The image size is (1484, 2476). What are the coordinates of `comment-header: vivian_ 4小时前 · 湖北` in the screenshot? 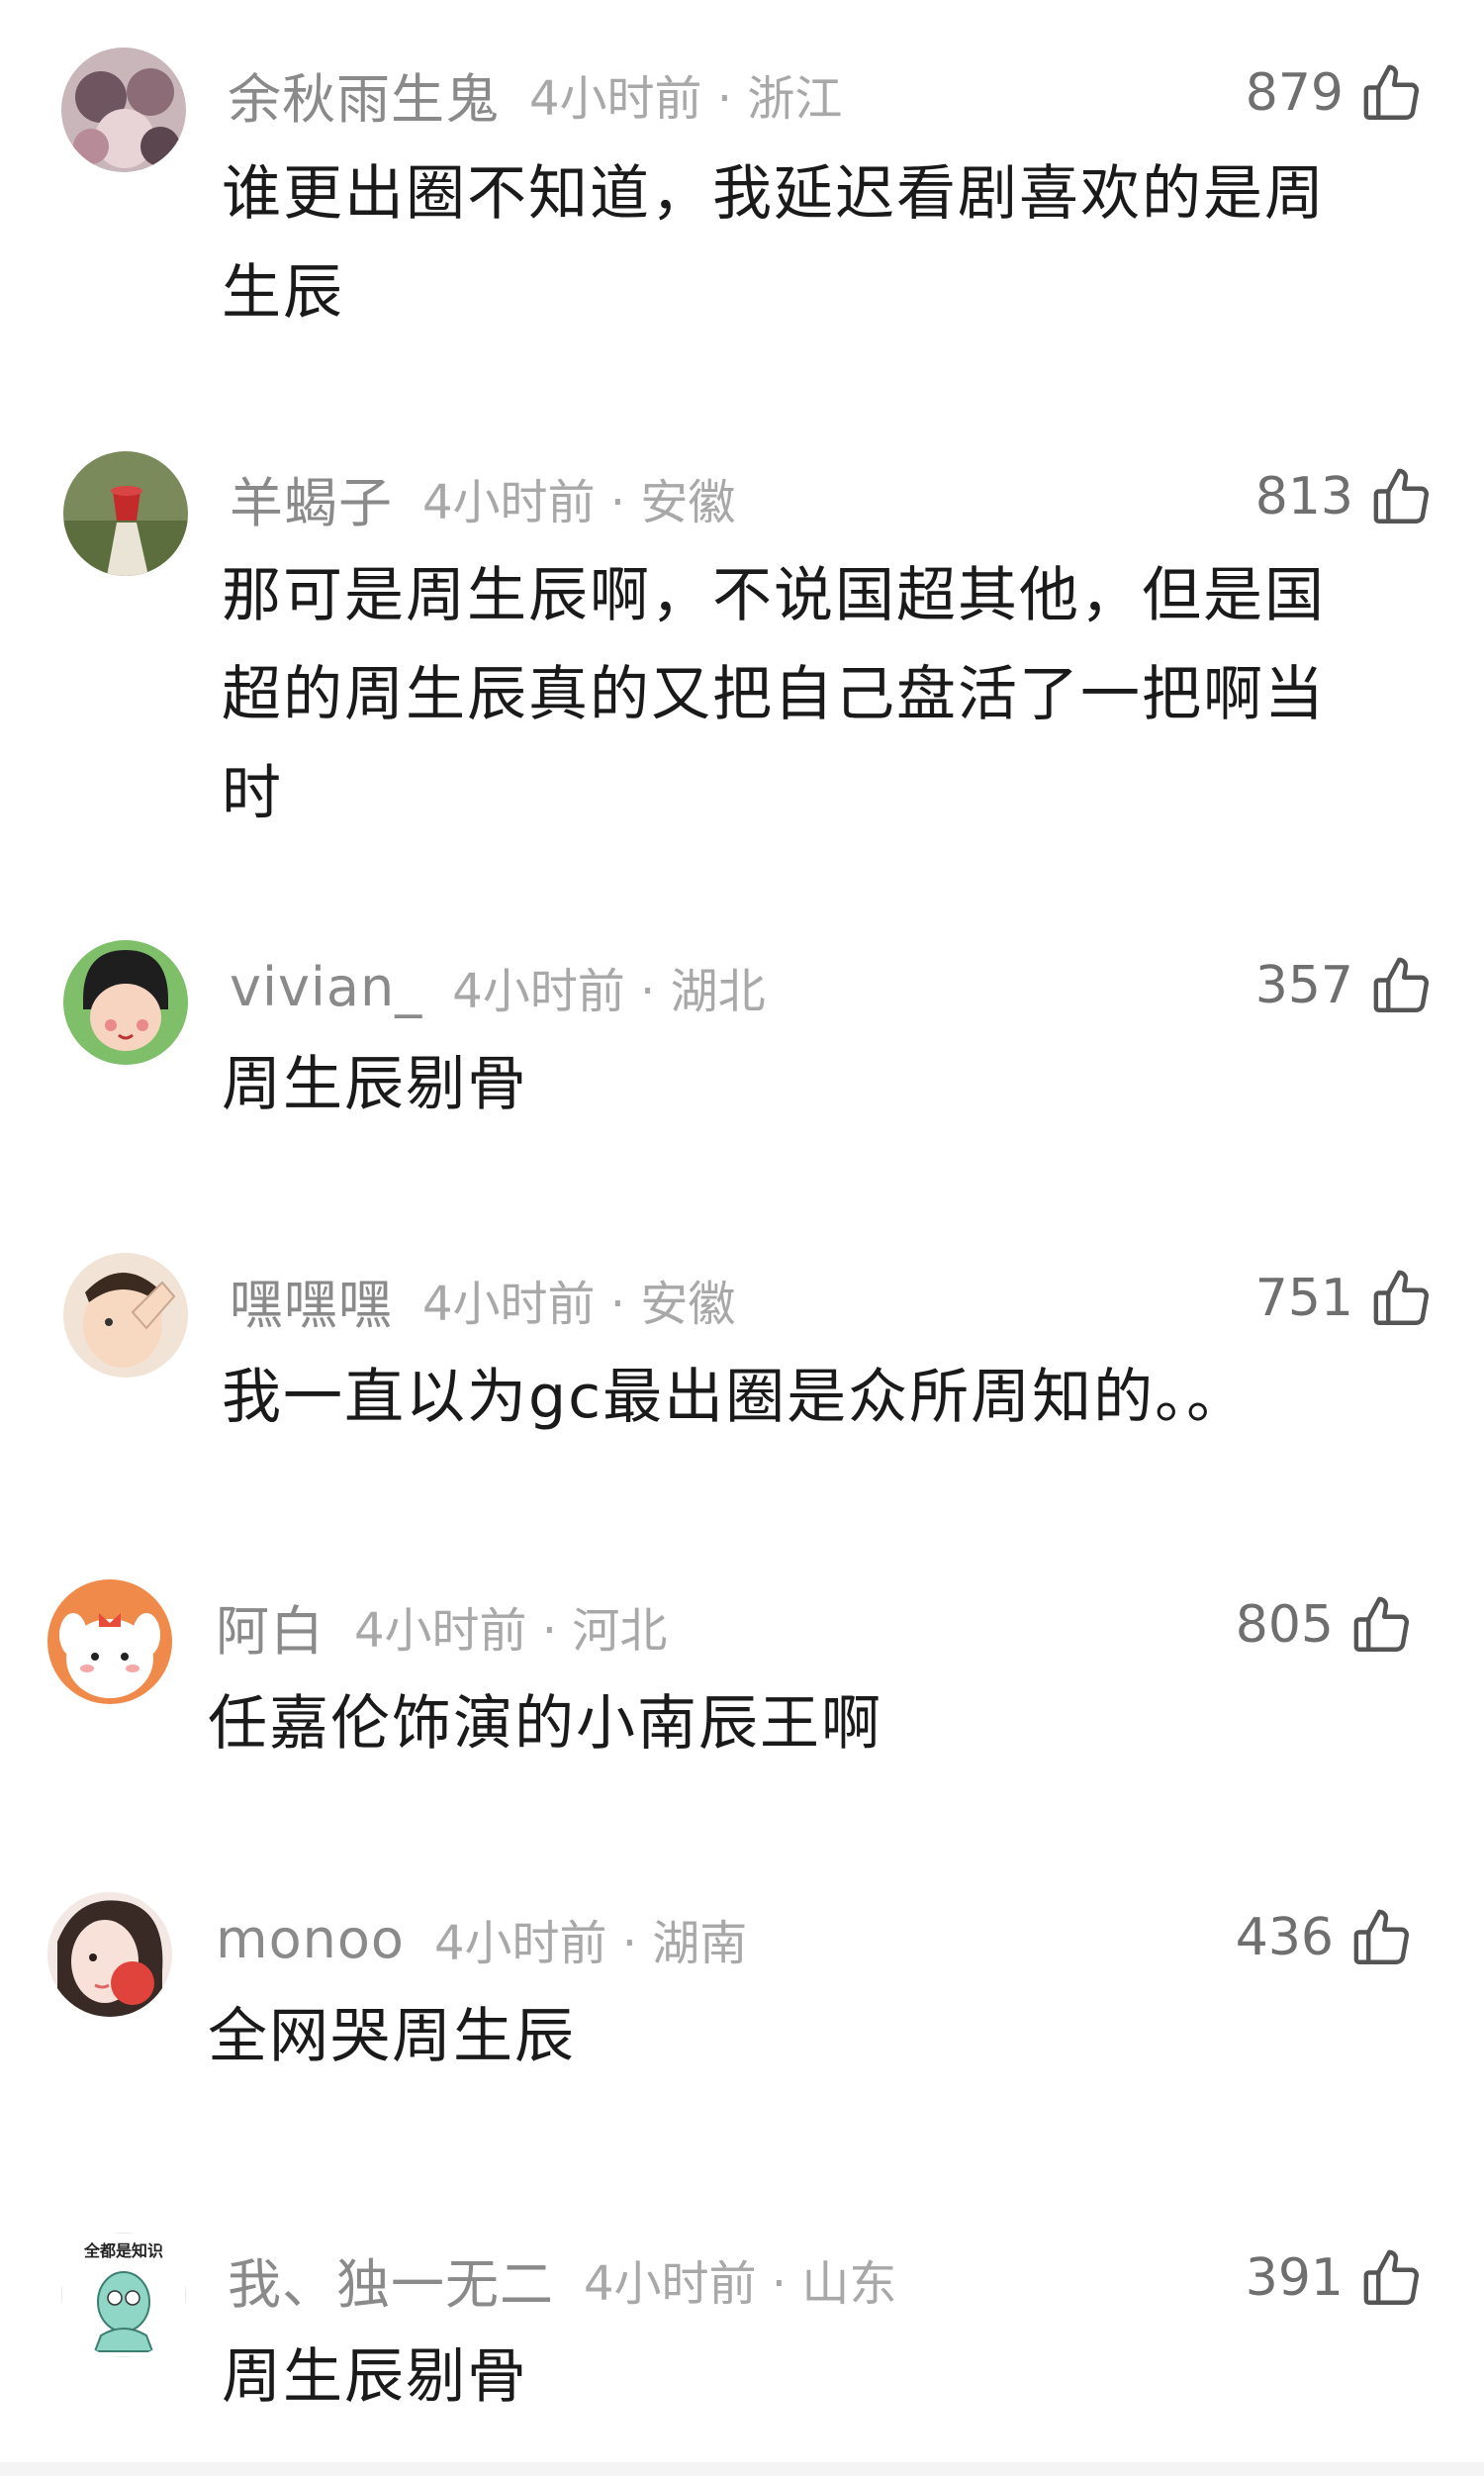 It's located at (498, 986).